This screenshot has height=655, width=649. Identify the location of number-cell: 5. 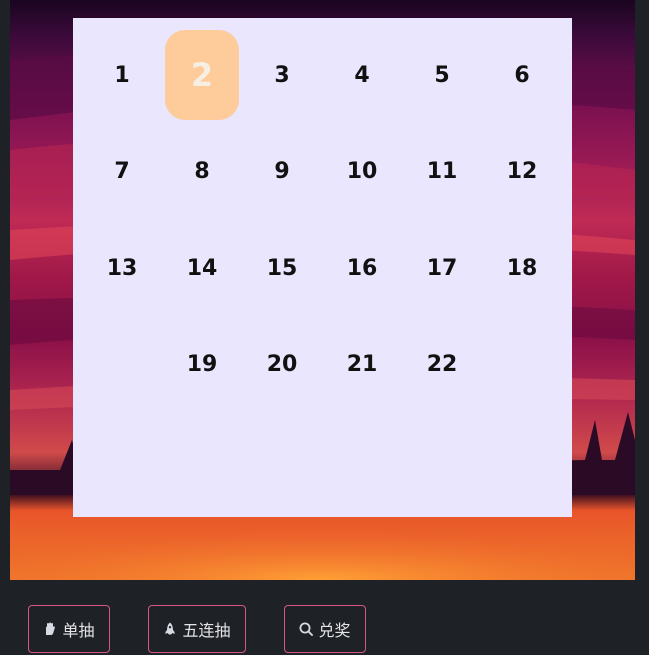
(442, 75).